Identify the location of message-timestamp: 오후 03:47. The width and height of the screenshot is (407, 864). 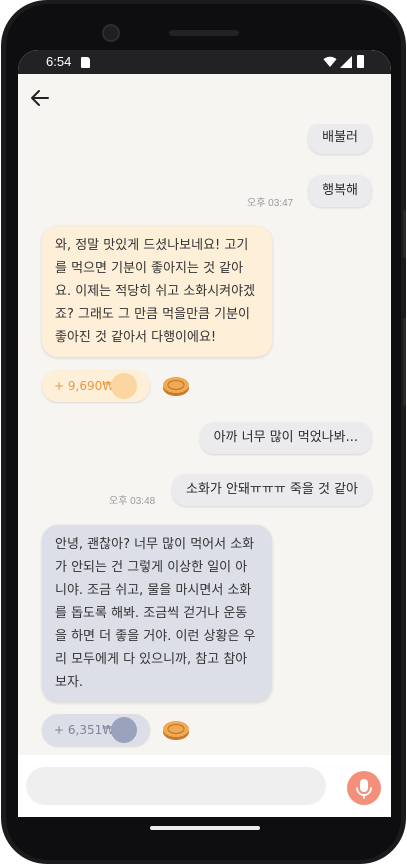
(270, 203).